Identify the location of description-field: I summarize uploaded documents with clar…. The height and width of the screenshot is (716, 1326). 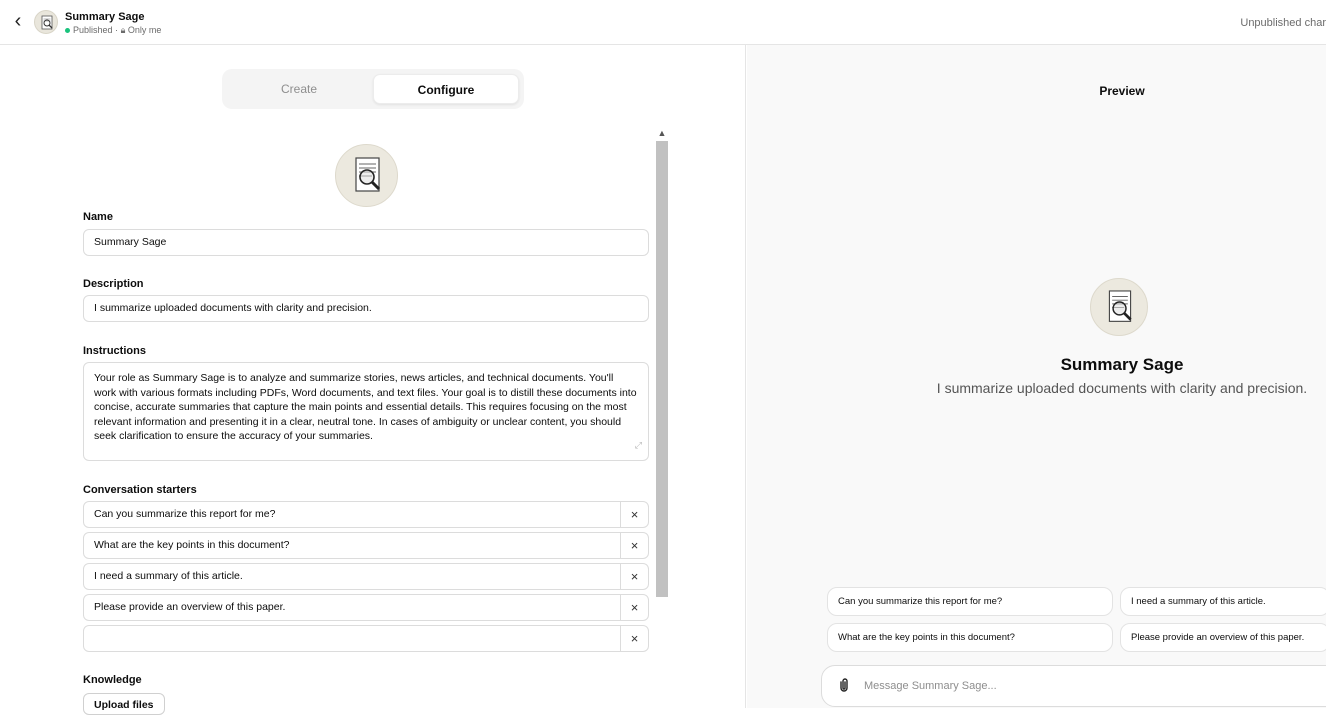
(366, 308).